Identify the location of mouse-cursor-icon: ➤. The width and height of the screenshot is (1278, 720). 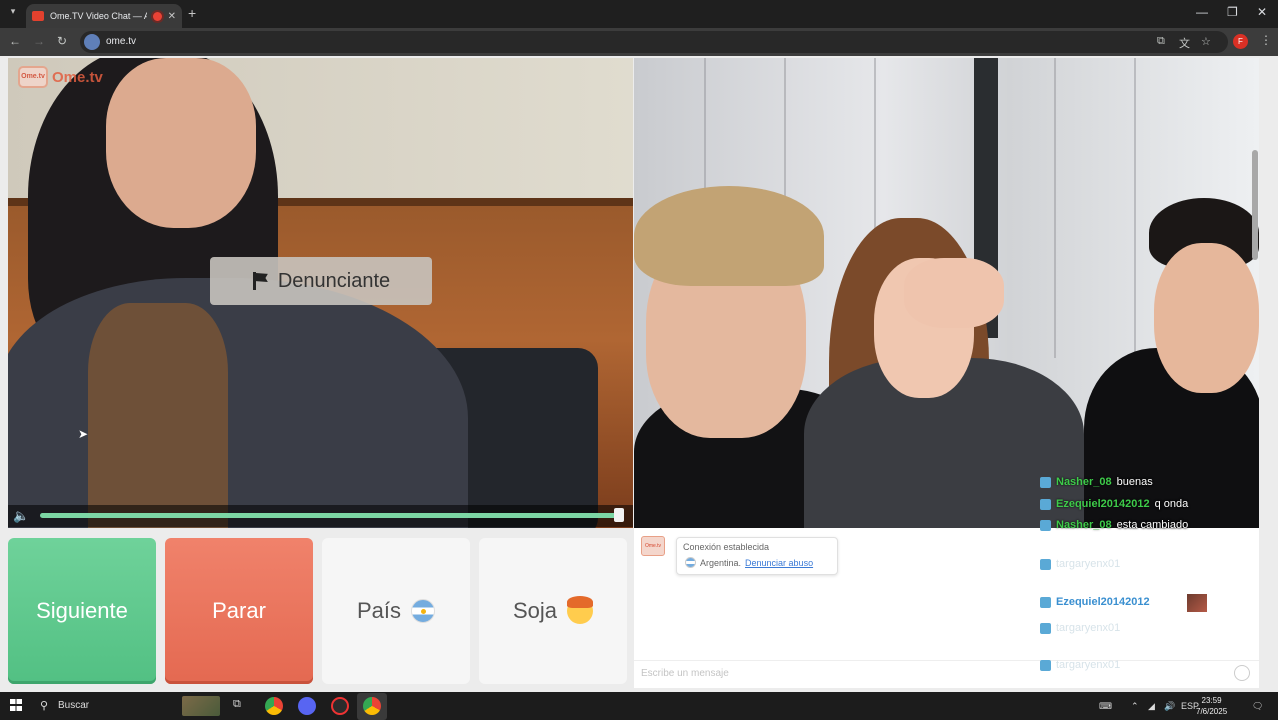
(83, 434).